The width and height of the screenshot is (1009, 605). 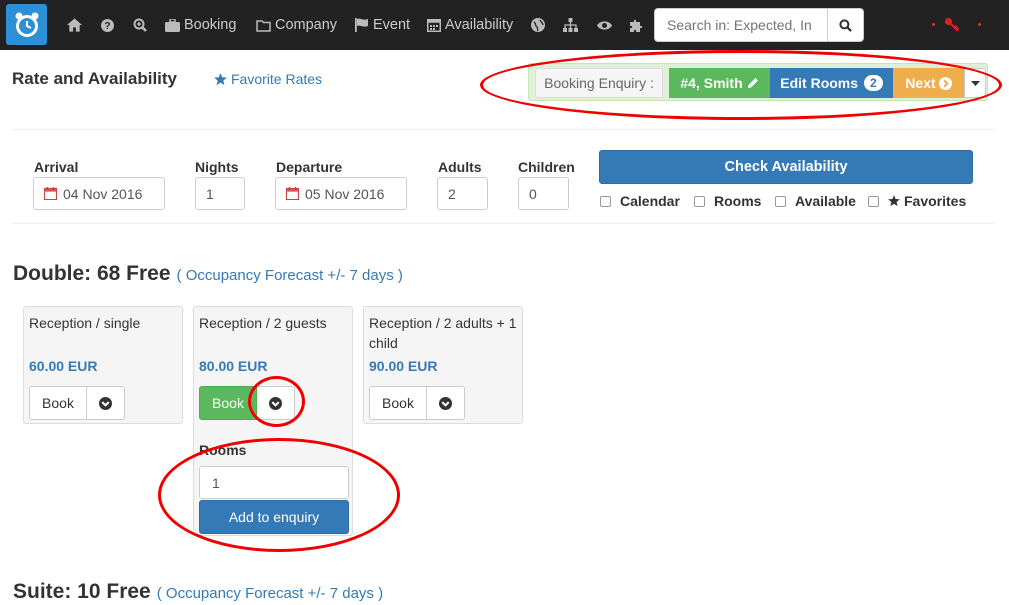 I want to click on nav-availability: Availability, so click(x=470, y=25).